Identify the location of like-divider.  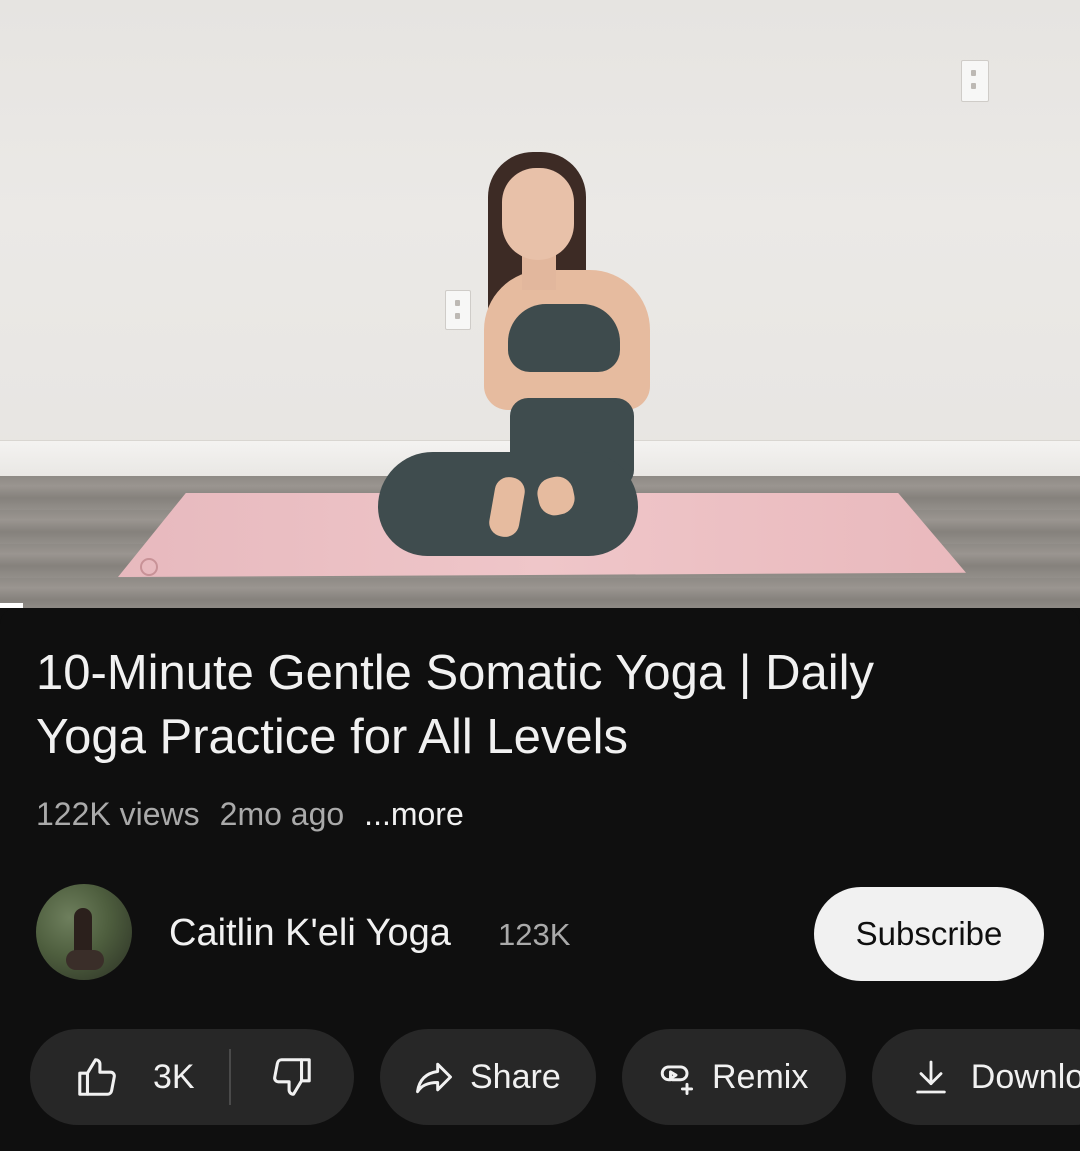
(229, 1077).